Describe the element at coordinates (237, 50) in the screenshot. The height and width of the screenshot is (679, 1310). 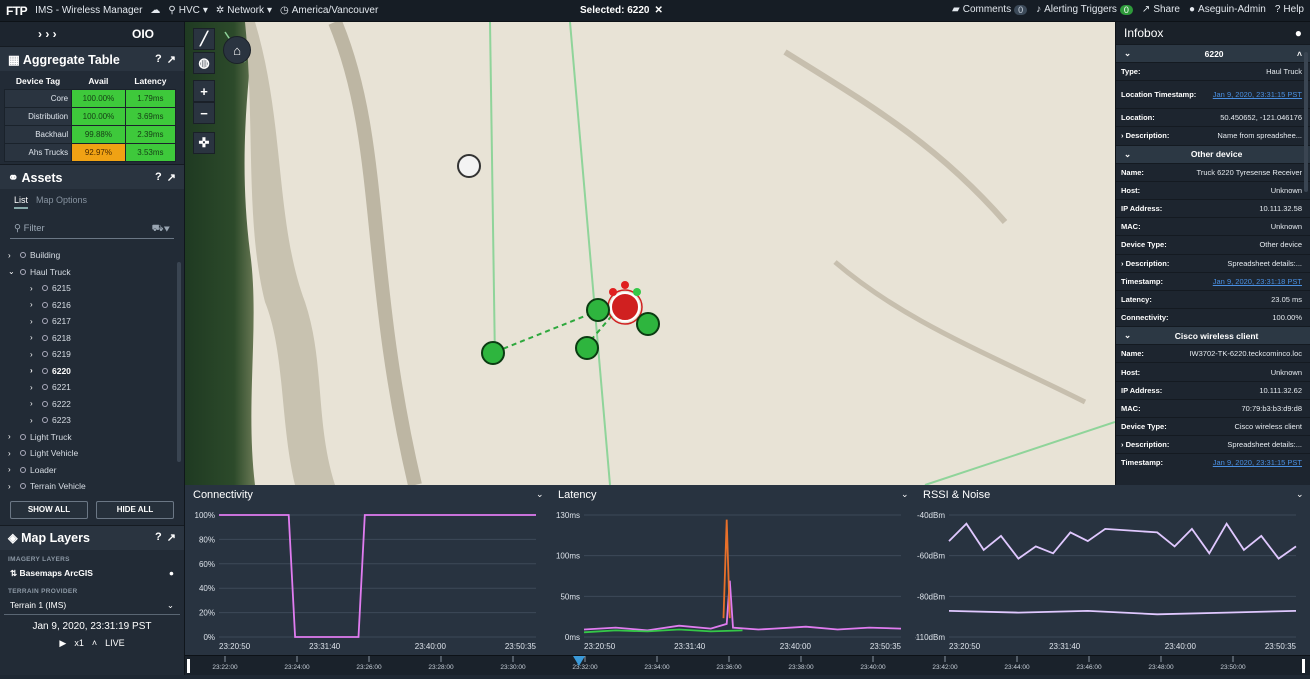
I see `home-icon: ⌂` at that location.